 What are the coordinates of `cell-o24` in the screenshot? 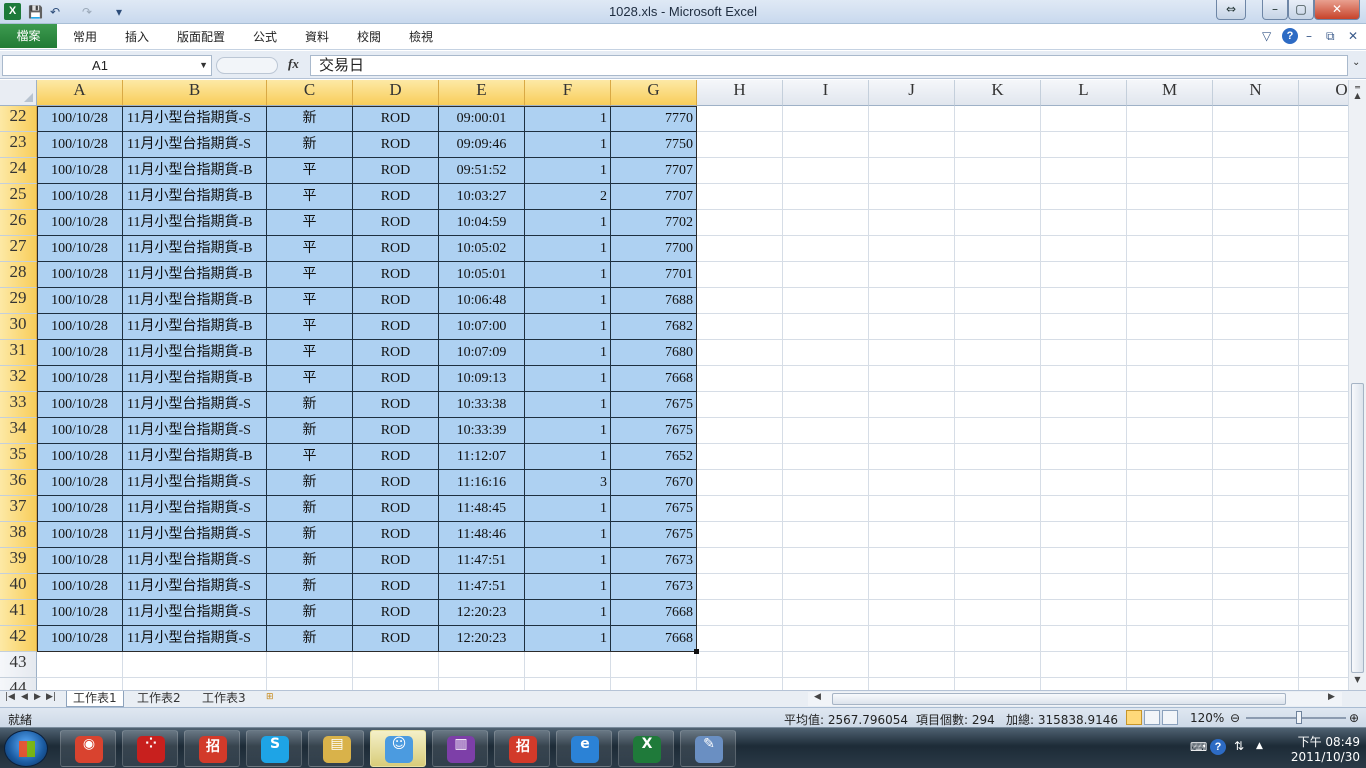 It's located at (1323, 171).